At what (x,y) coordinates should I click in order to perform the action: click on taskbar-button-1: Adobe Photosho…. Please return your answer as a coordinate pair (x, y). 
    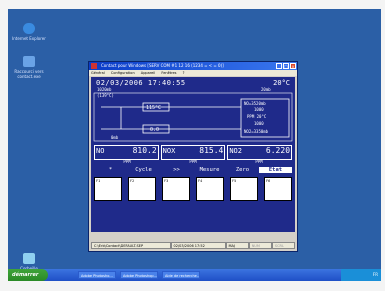
    Looking at the image, I should click on (97, 275).